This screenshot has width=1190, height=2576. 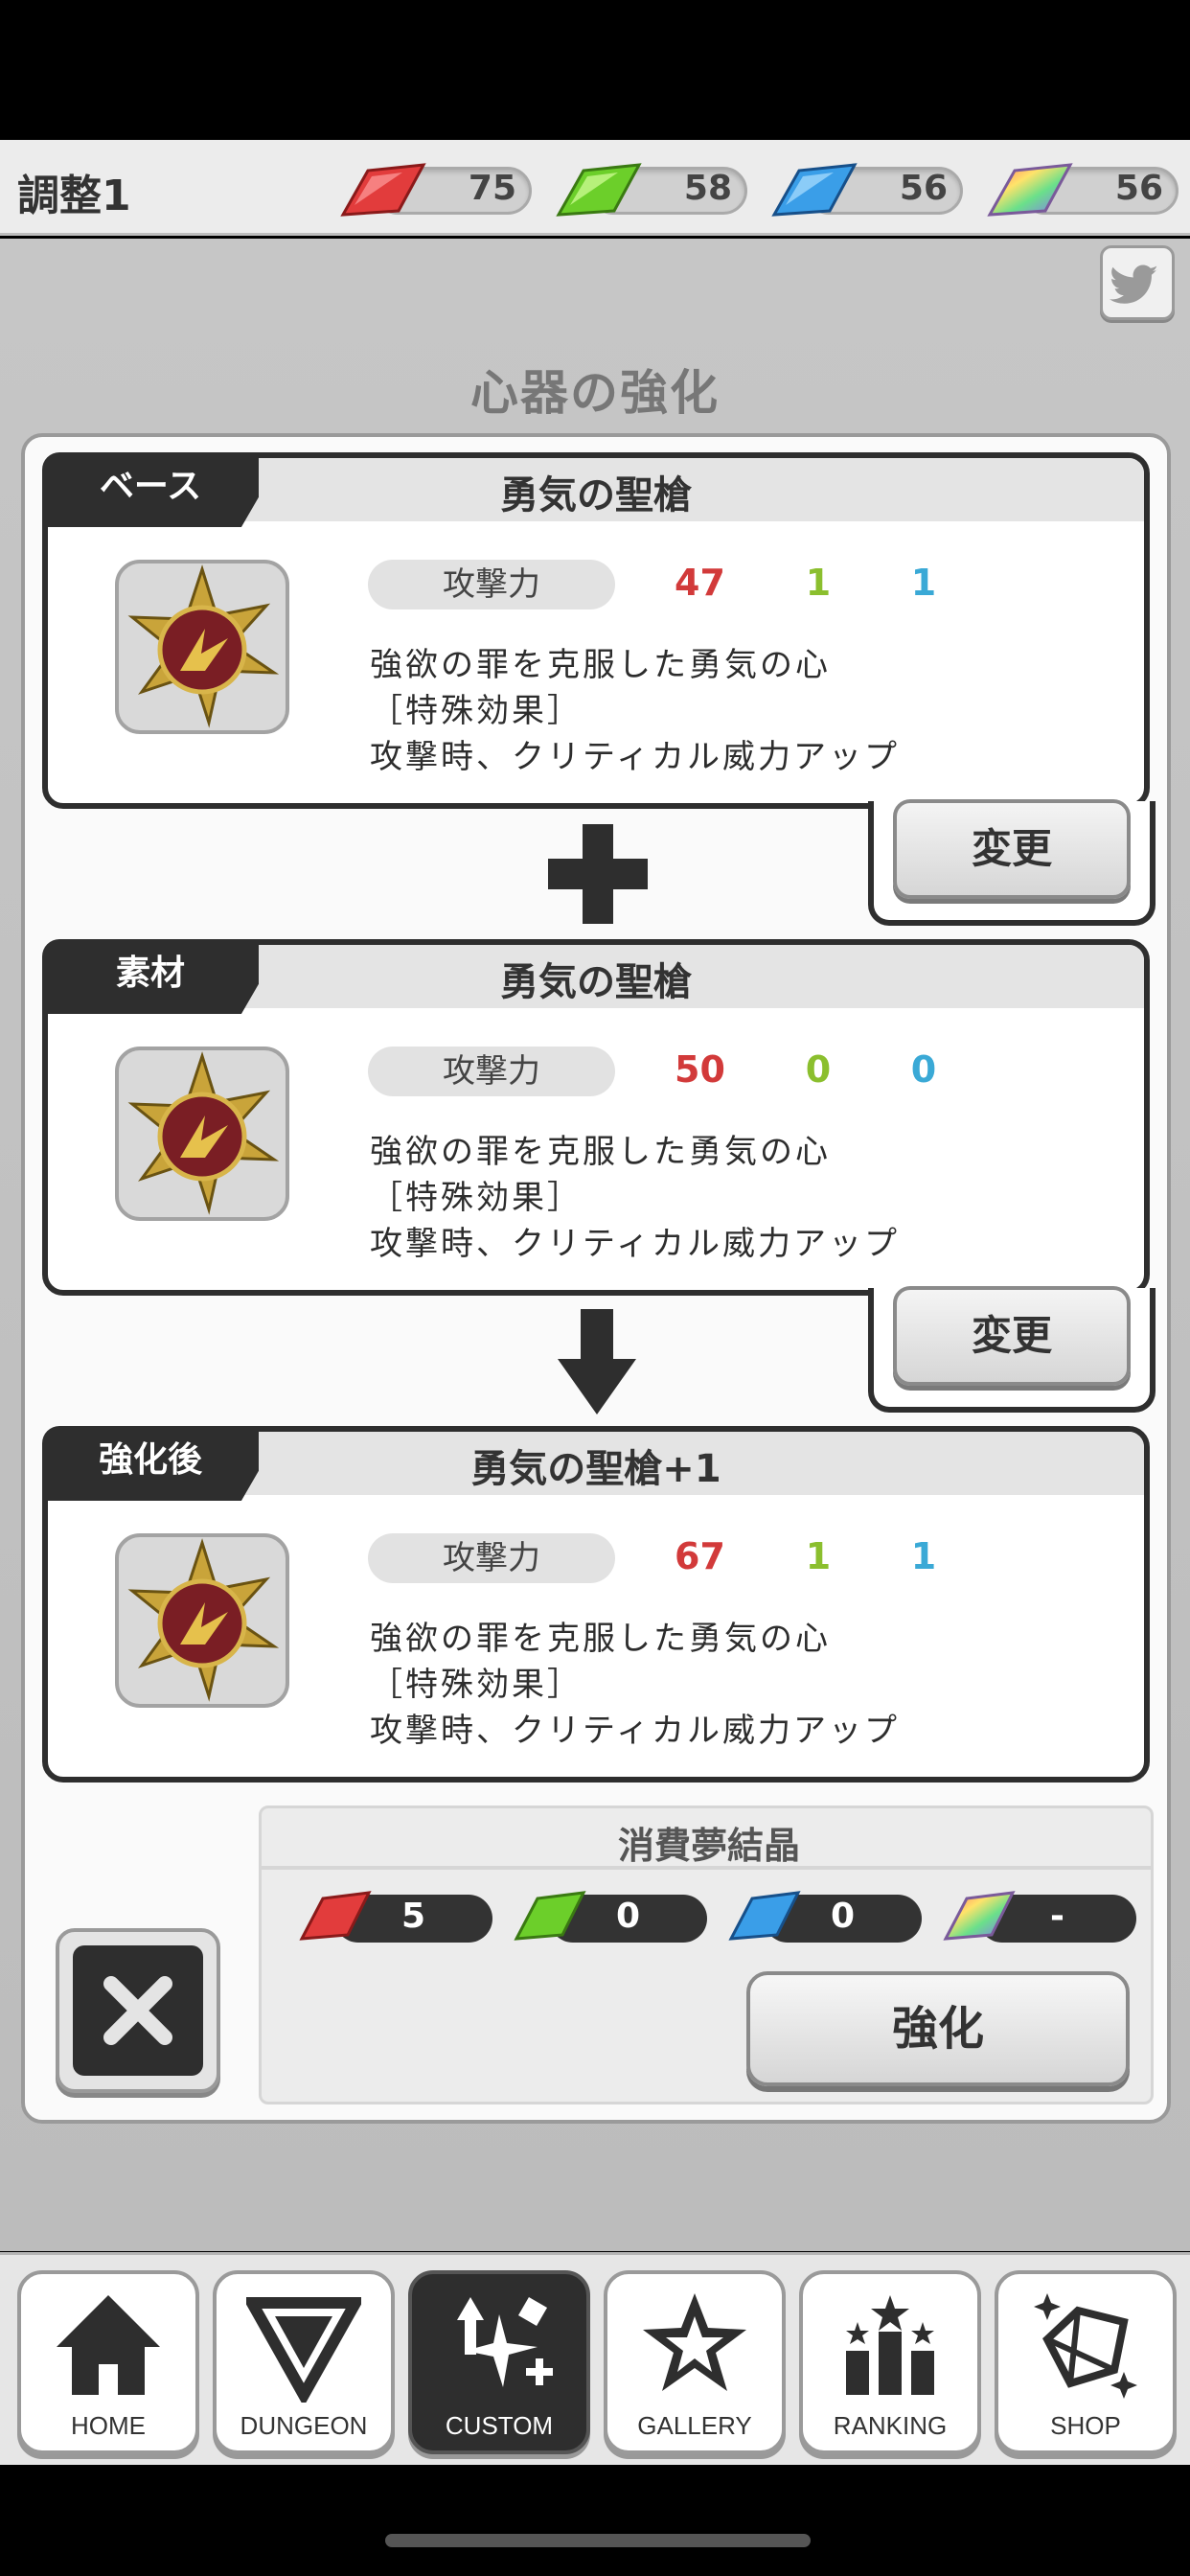 What do you see at coordinates (865, 189) in the screenshot?
I see `gem-counter-blue: 56` at bounding box center [865, 189].